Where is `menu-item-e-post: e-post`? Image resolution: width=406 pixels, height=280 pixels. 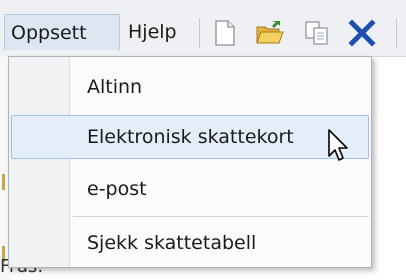 menu-item-e-post: e-post is located at coordinates (190, 189).